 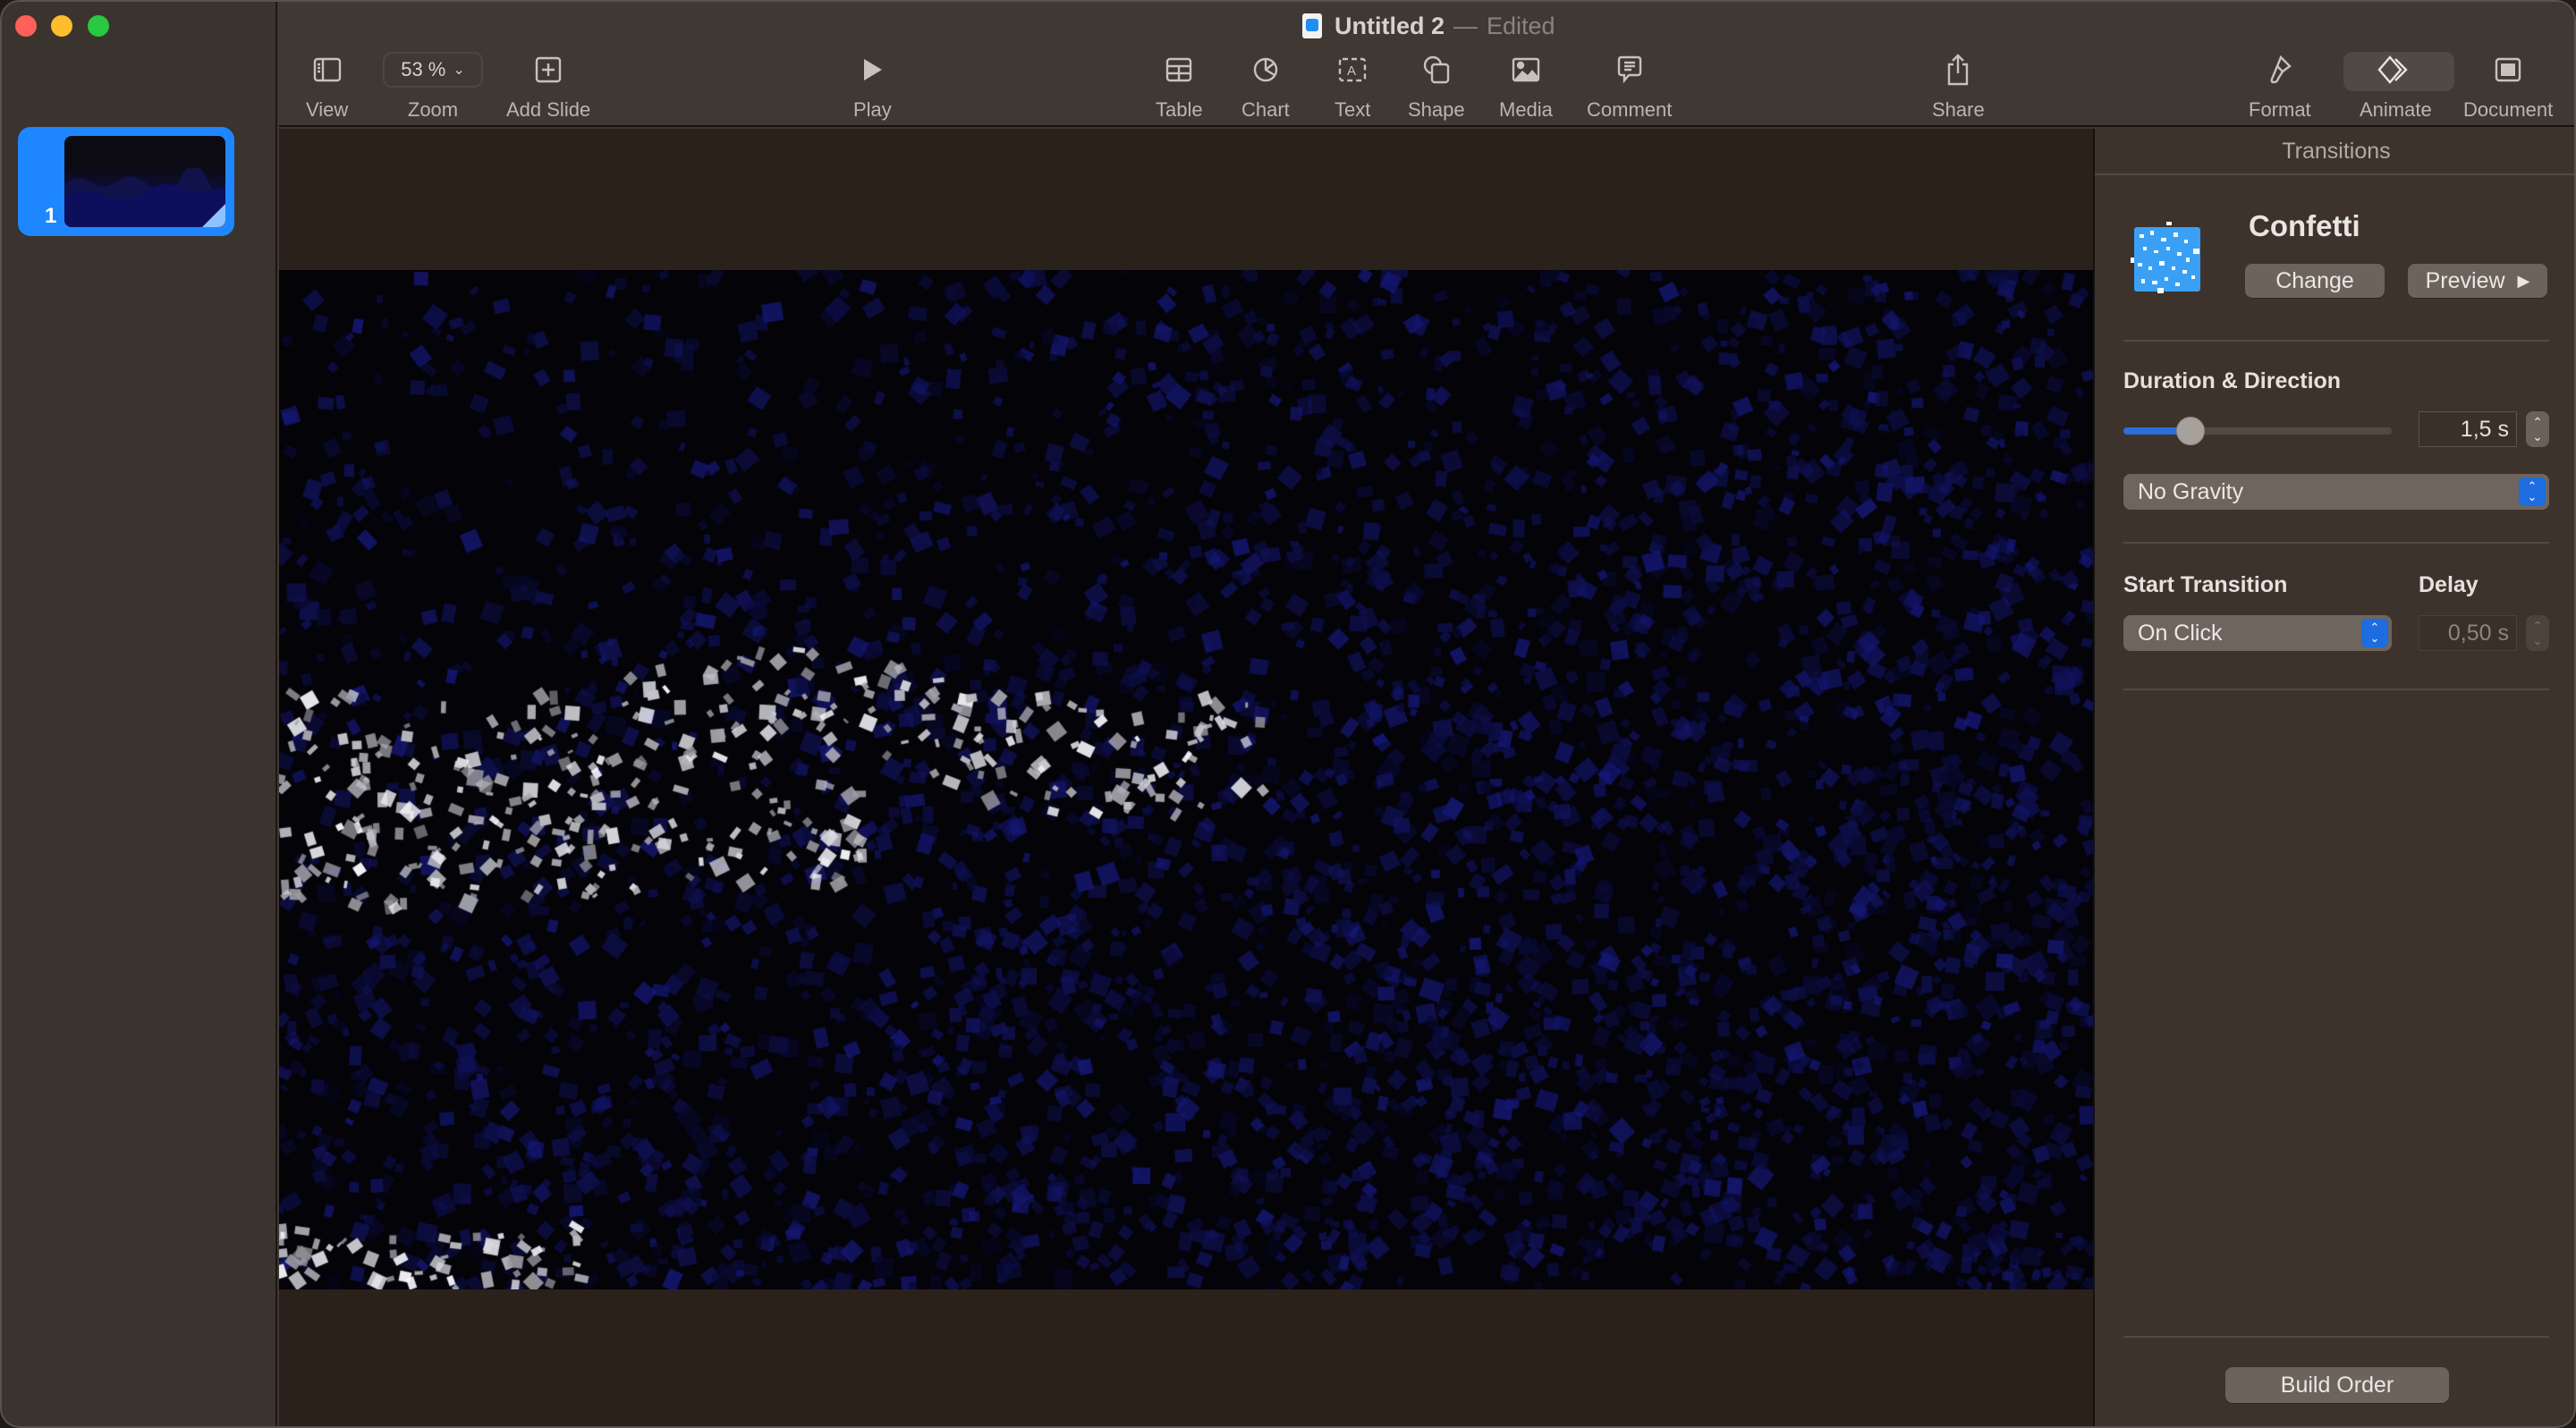 I want to click on play-icon, so click(x=873, y=69).